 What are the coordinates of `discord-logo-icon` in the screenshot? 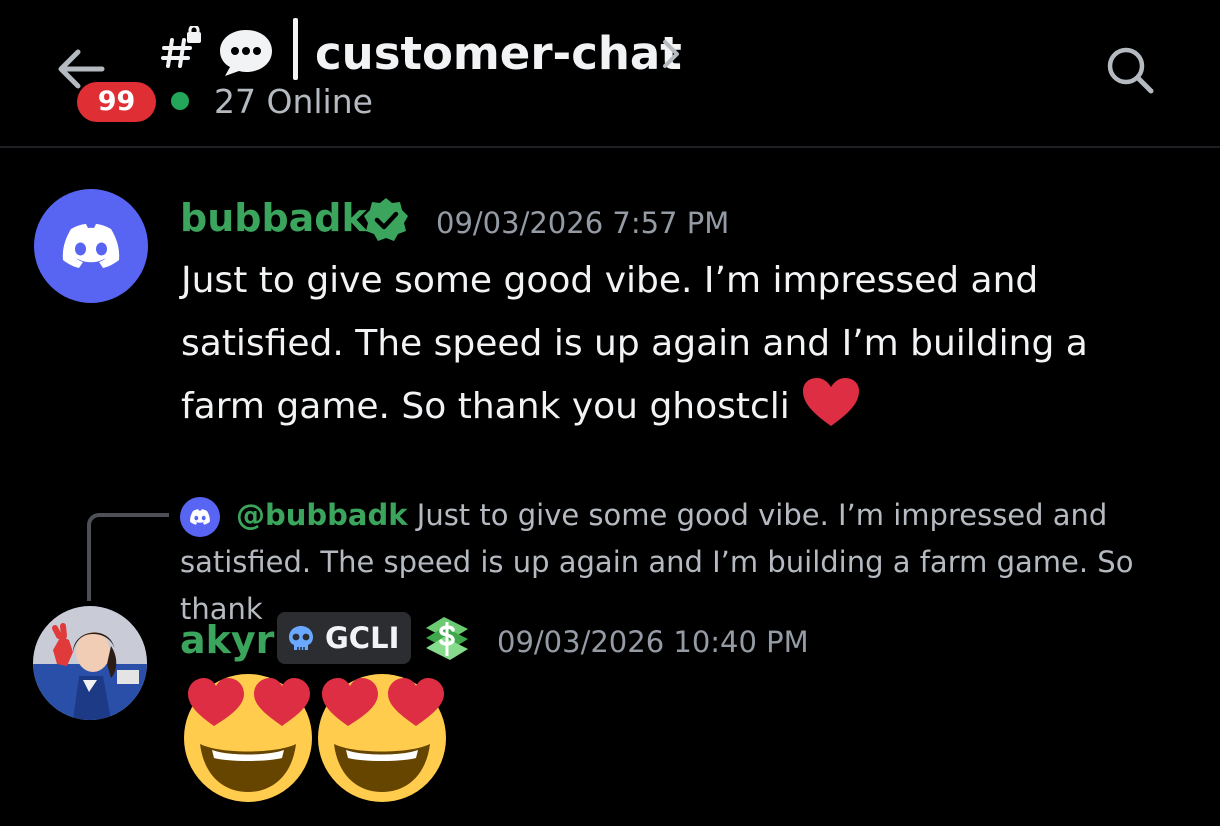 It's located at (91, 246).